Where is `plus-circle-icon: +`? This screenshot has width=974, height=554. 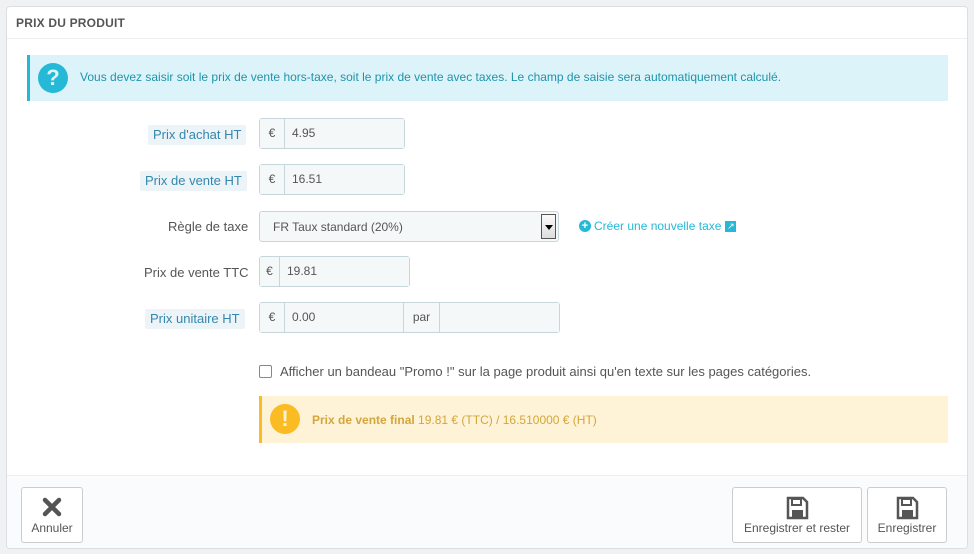
plus-circle-icon: + is located at coordinates (585, 226).